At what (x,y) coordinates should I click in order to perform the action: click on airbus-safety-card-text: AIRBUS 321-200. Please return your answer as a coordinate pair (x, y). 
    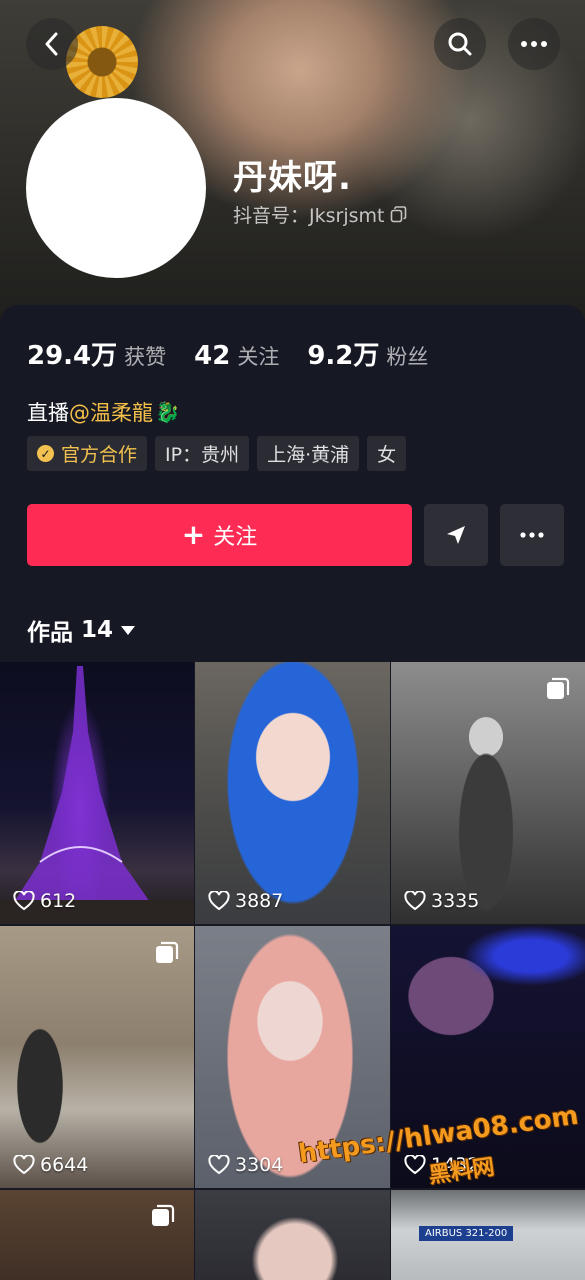
    Looking at the image, I should click on (466, 1233).